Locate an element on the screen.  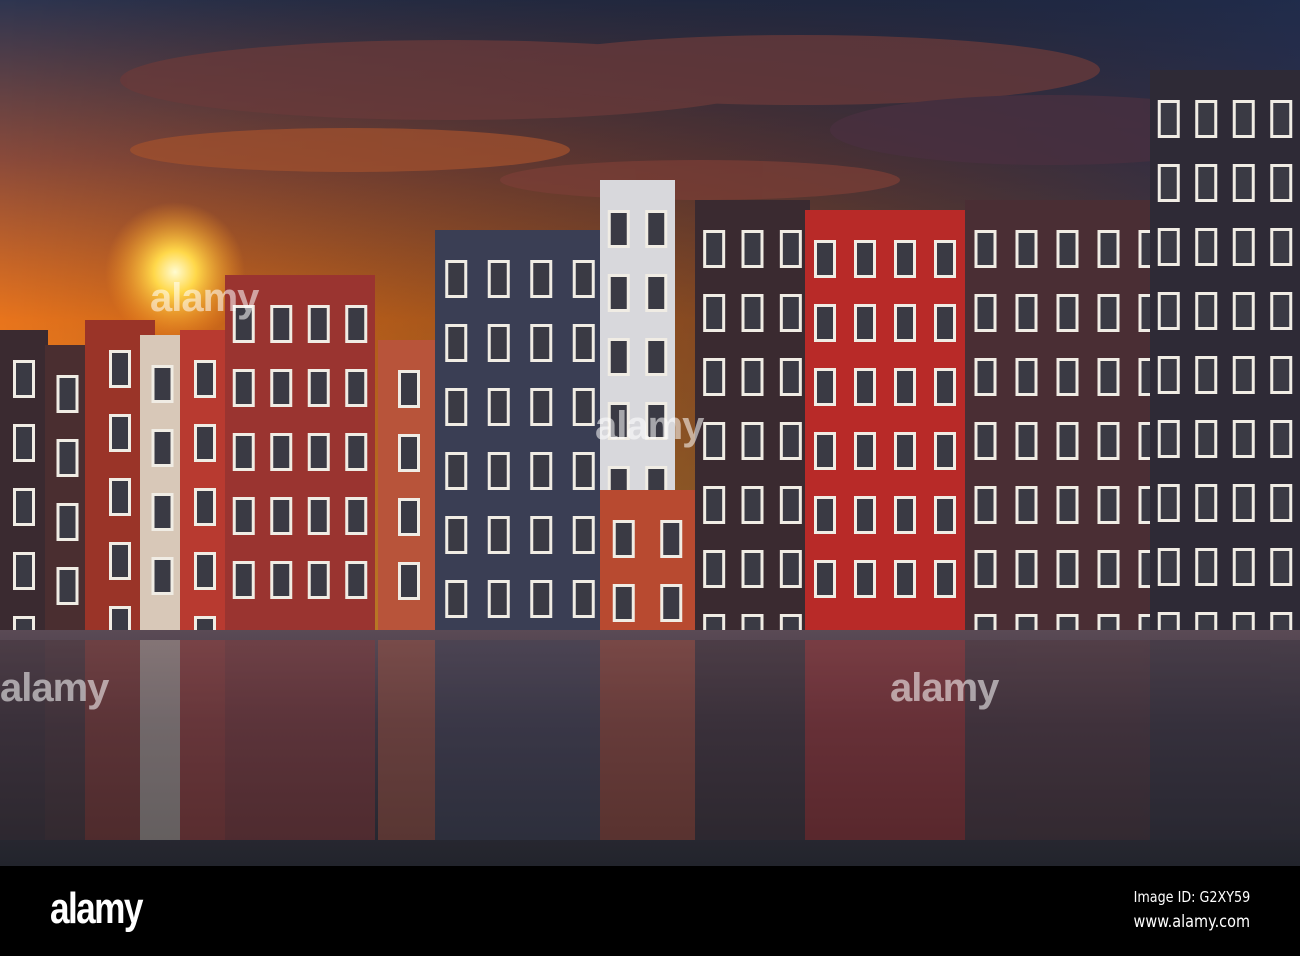
alamy-logo: alamy is located at coordinates (96, 908).